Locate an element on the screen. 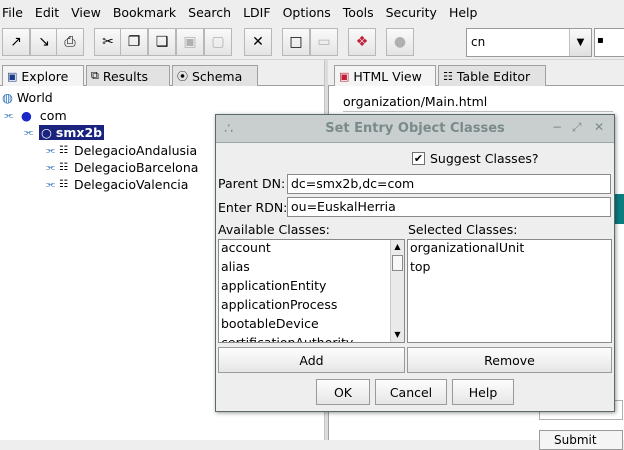 The width and height of the screenshot is (624, 450). toolbar: ↗ ↘ ⎙ ✂ ❐ ❑ ▣ ▢ ✕ □ ▭ ❖ ● cn ▼ ▪ is located at coordinates (312, 42).